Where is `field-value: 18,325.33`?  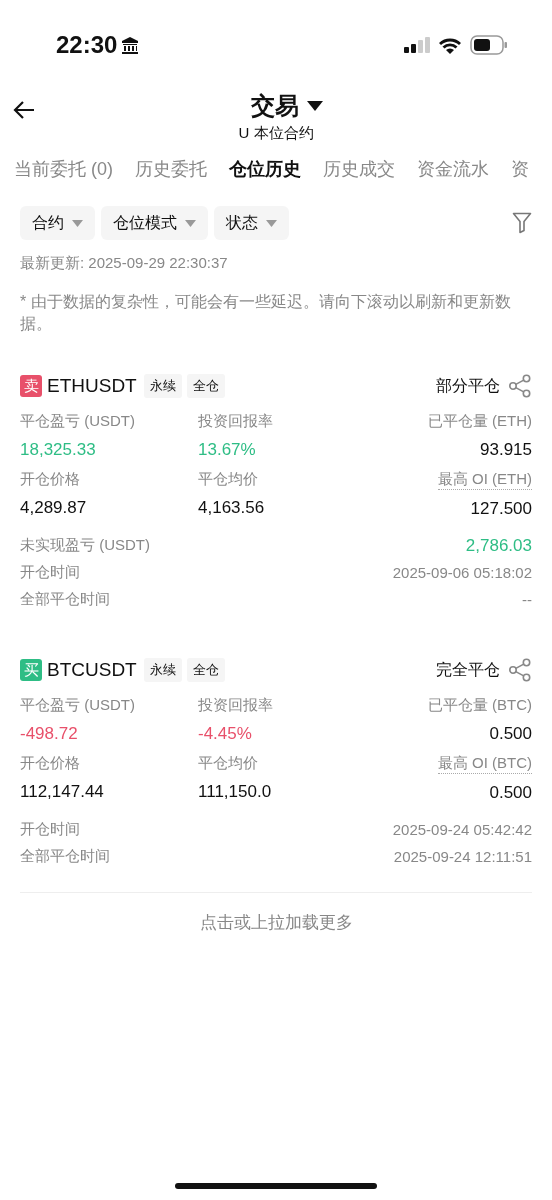
field-value: 18,325.33 is located at coordinates (58, 450).